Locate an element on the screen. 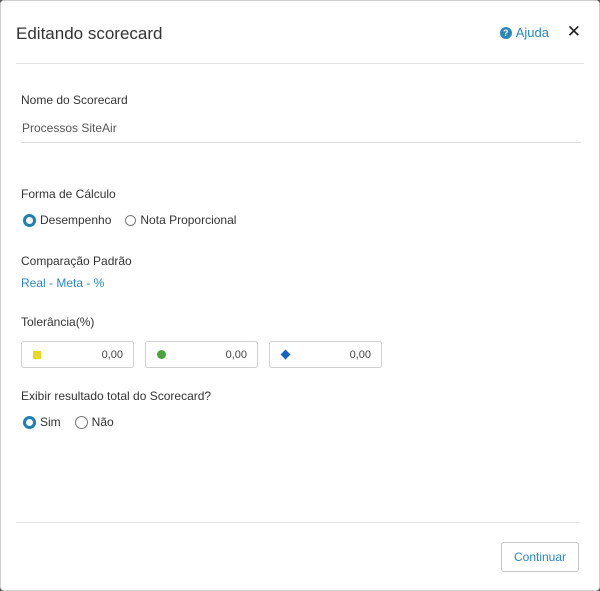  tolerance-yellow-input is located at coordinates (87, 354).